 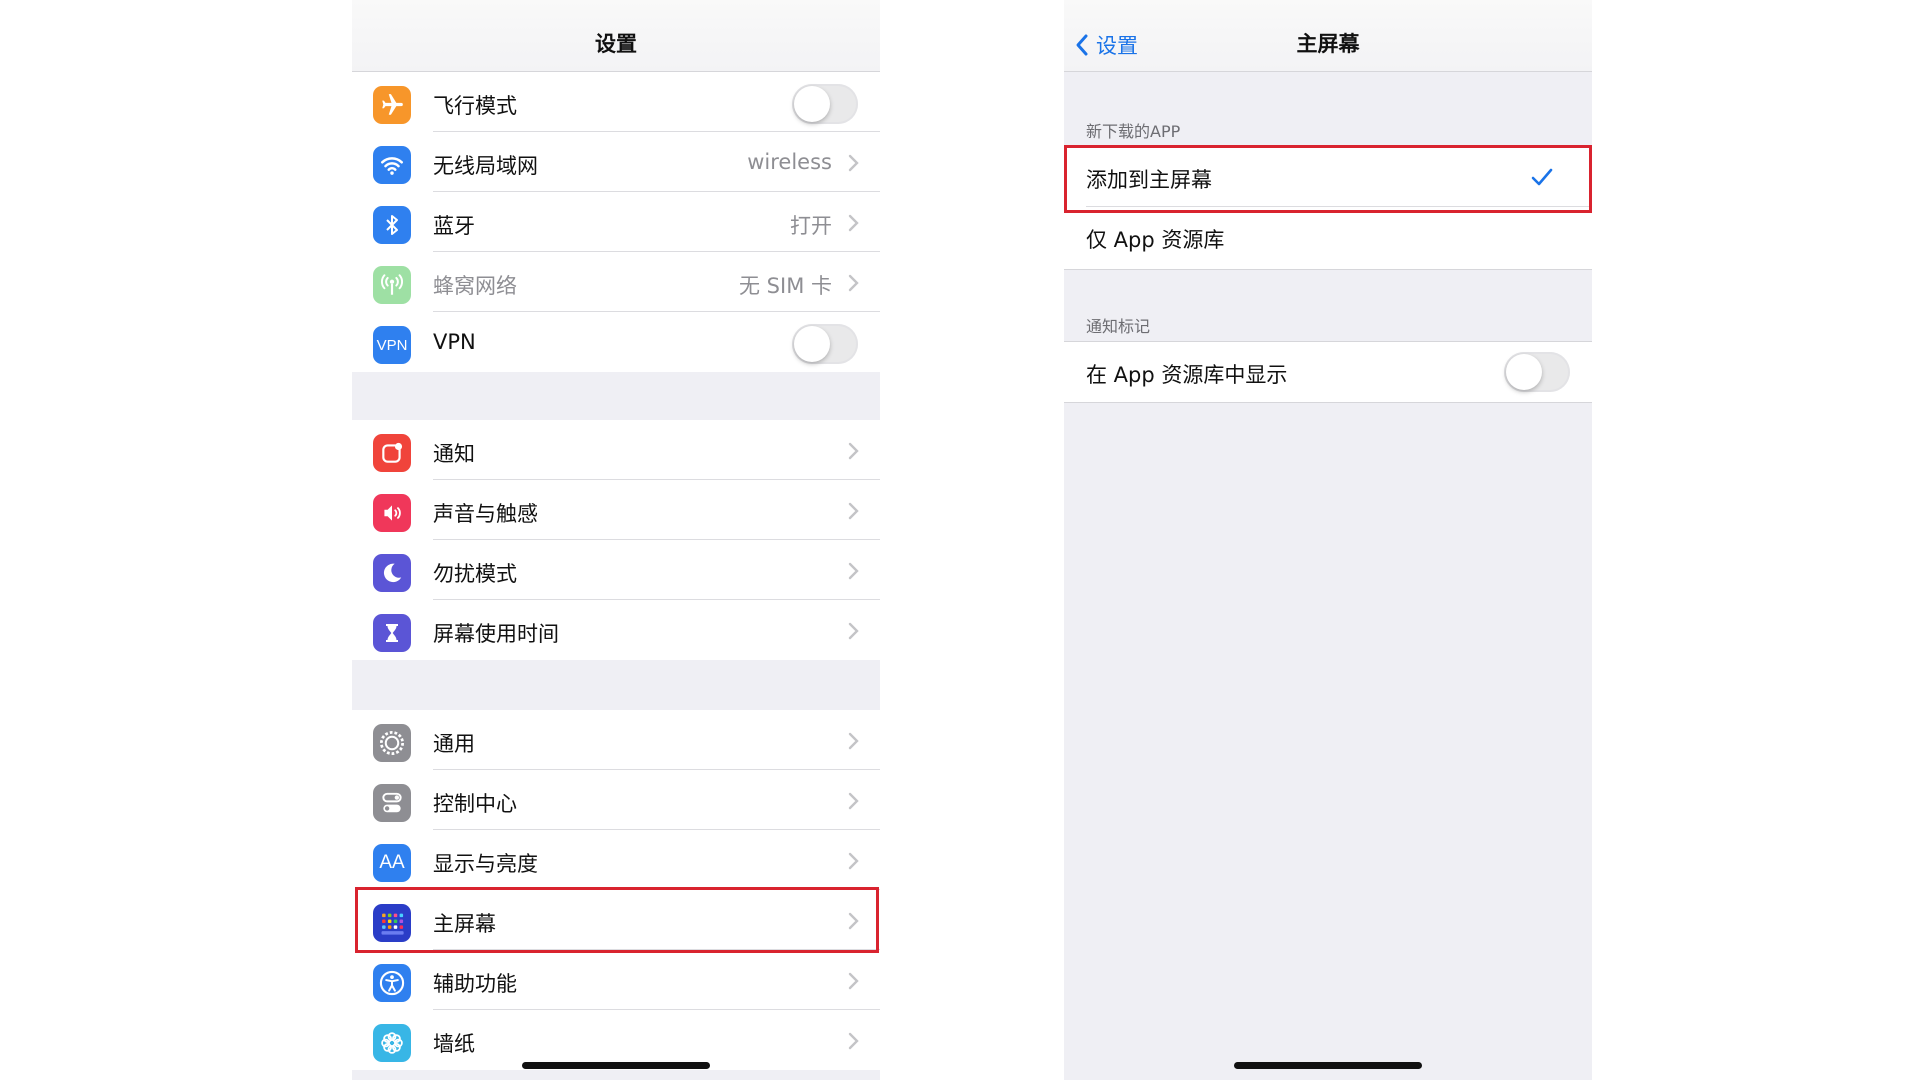 What do you see at coordinates (392, 803) in the screenshot?
I see `switches-icon` at bounding box center [392, 803].